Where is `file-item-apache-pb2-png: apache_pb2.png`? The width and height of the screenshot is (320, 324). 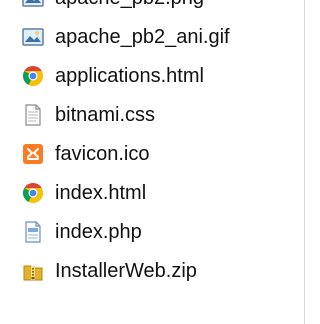 file-item-apache-pb2-png: apache_pb2.png is located at coordinates (152, 8).